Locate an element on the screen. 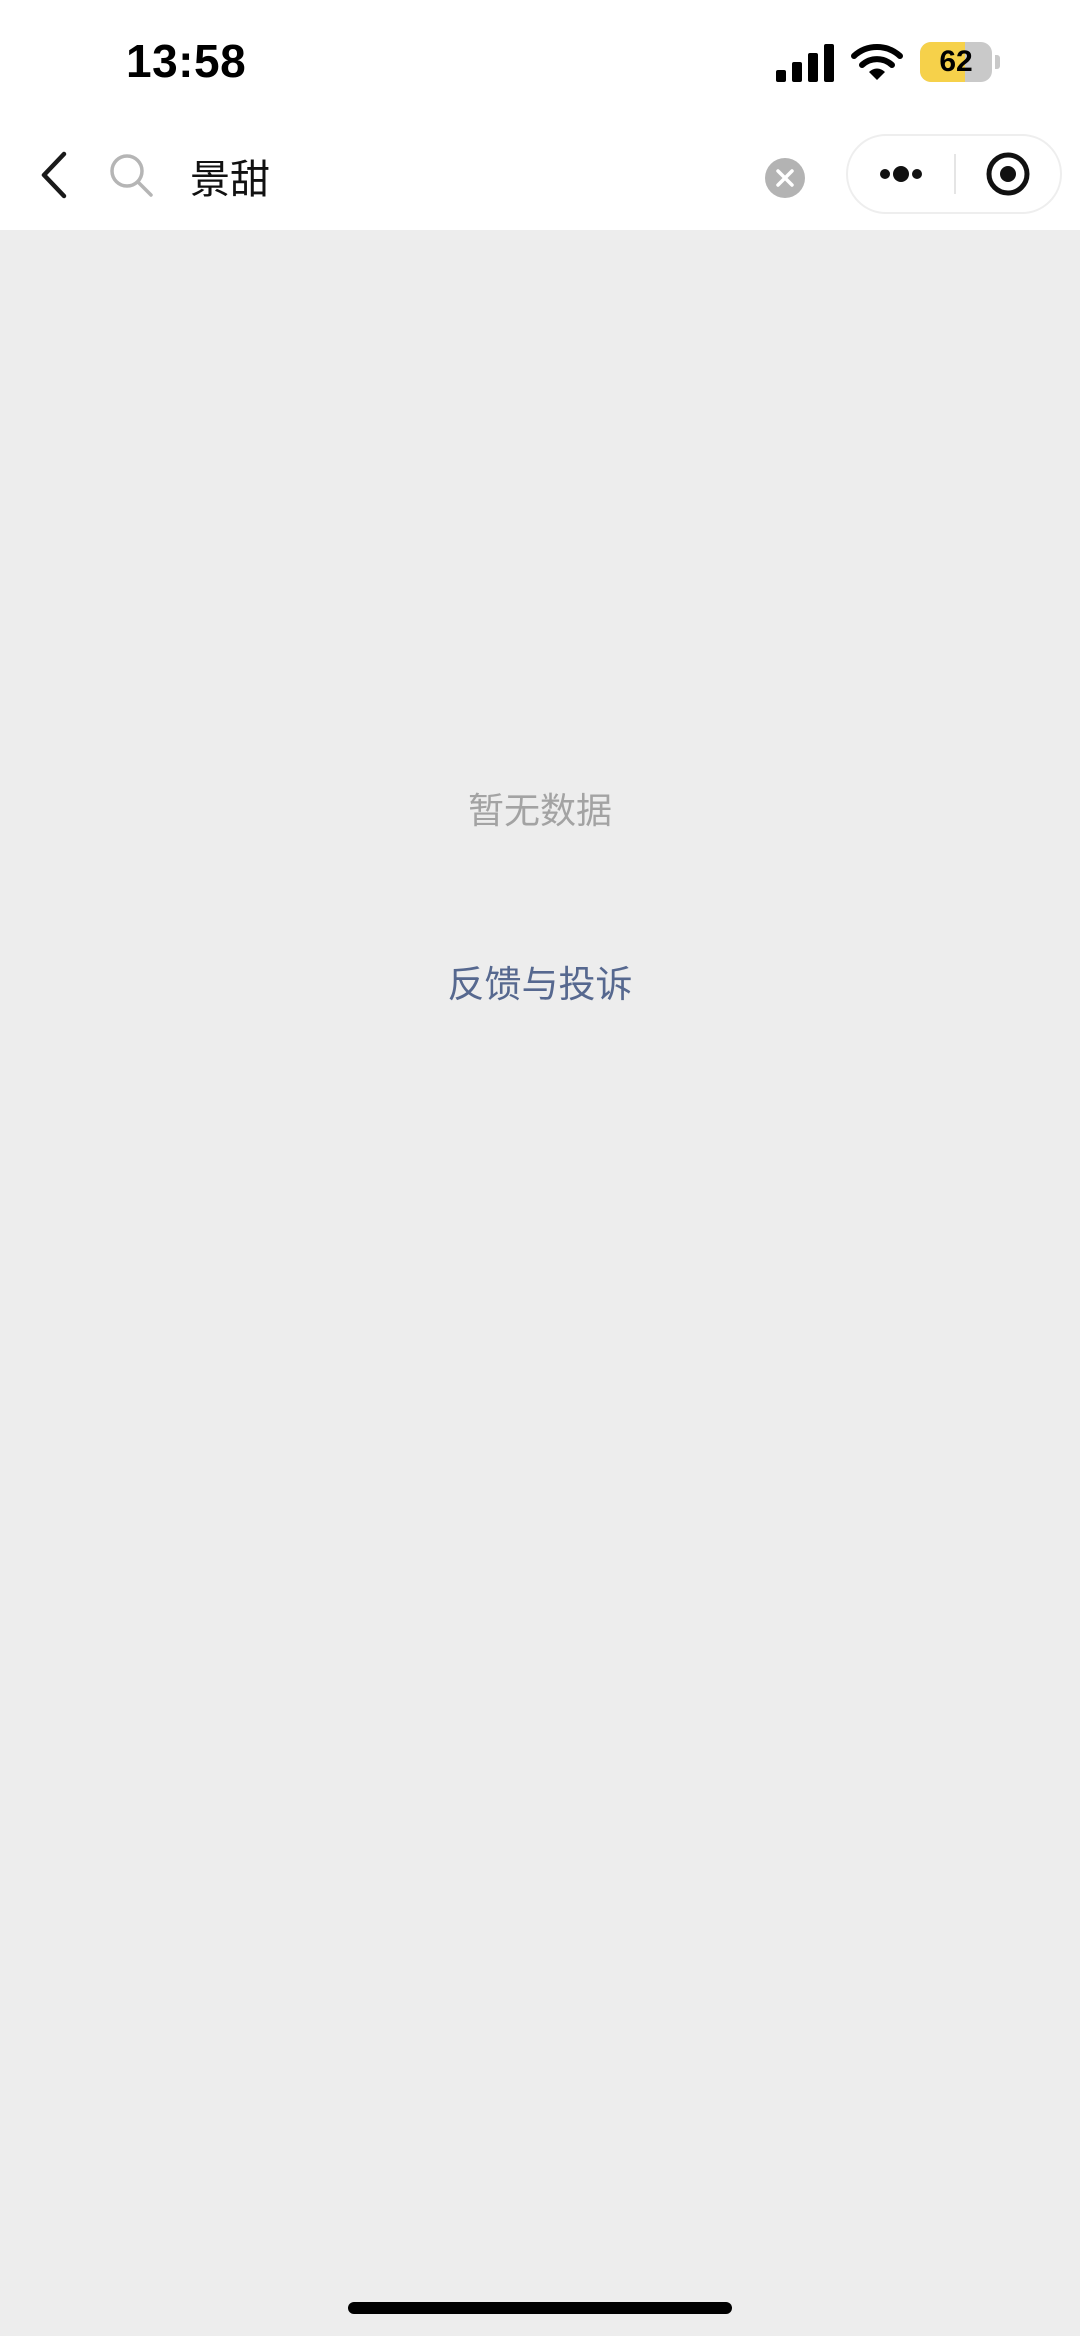 The width and height of the screenshot is (1080, 2336). status-time: 13:58 is located at coordinates (186, 61).